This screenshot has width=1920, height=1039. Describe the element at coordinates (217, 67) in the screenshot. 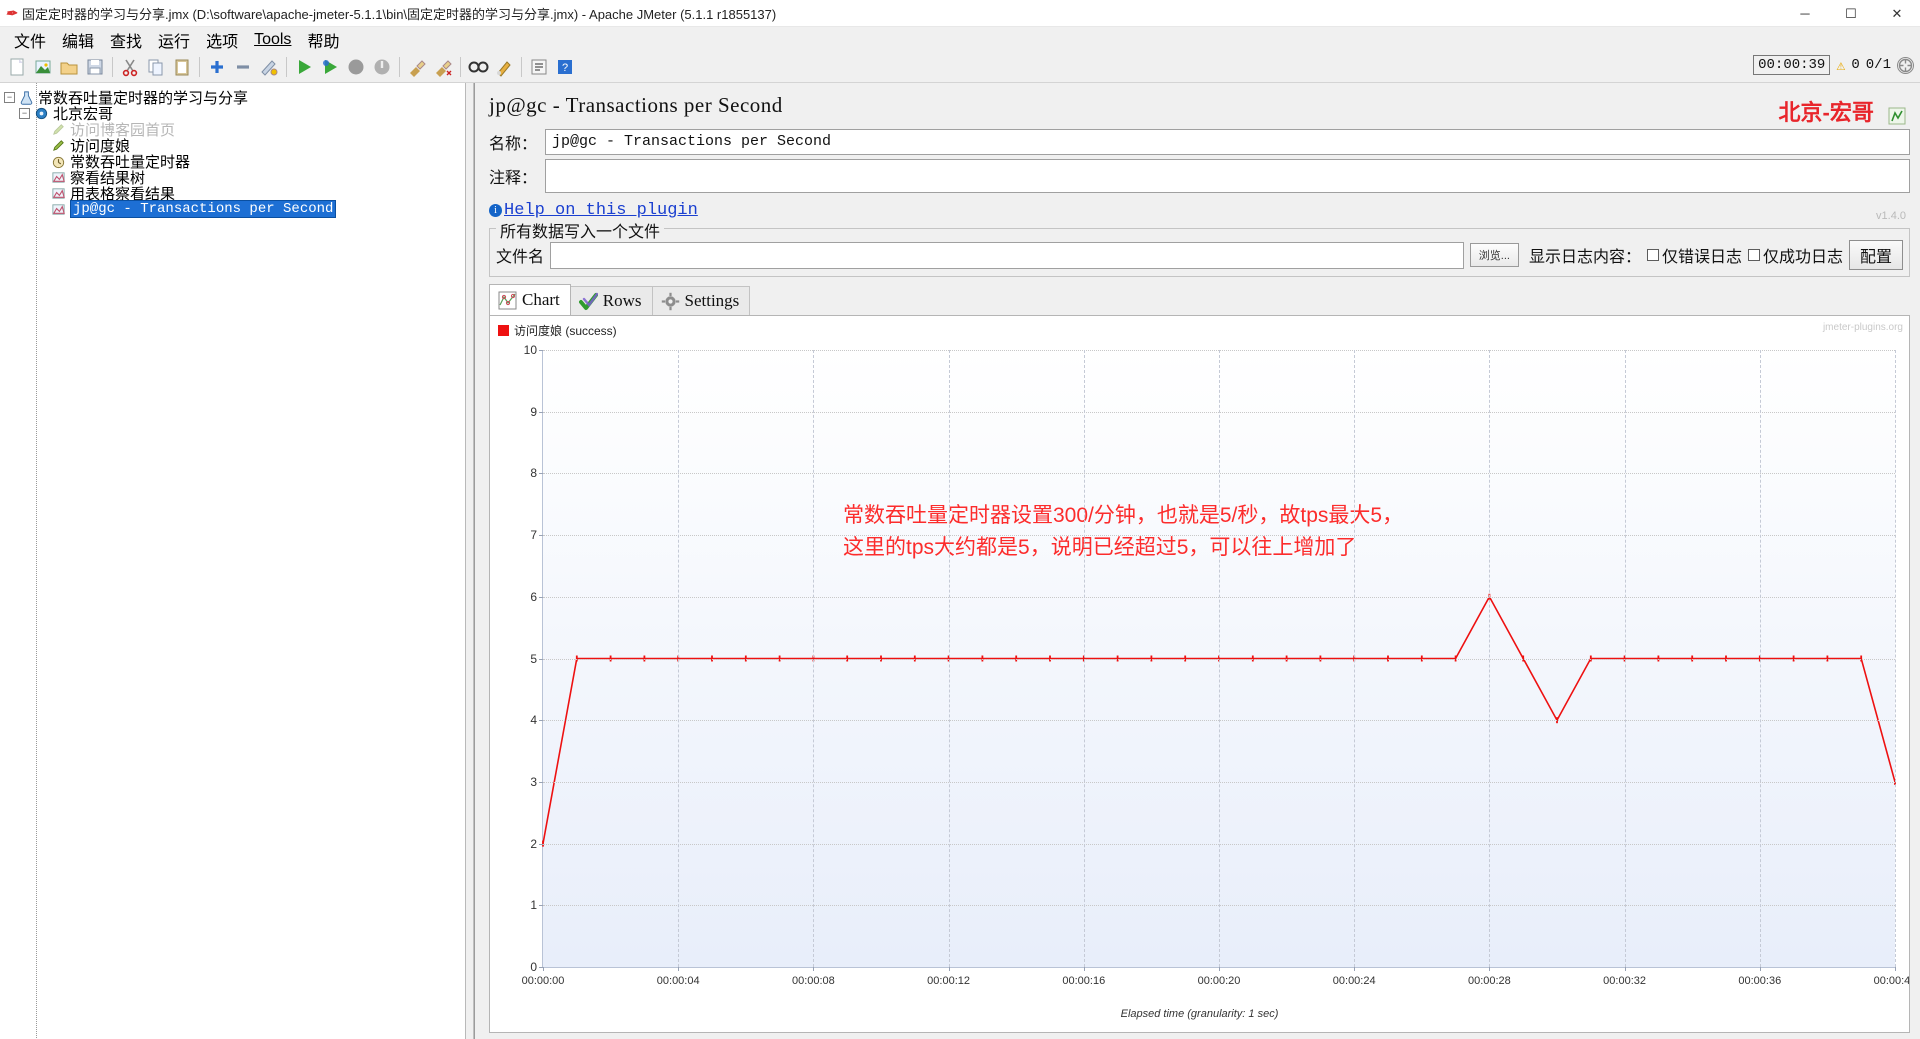

I see `expand-all-icon` at that location.